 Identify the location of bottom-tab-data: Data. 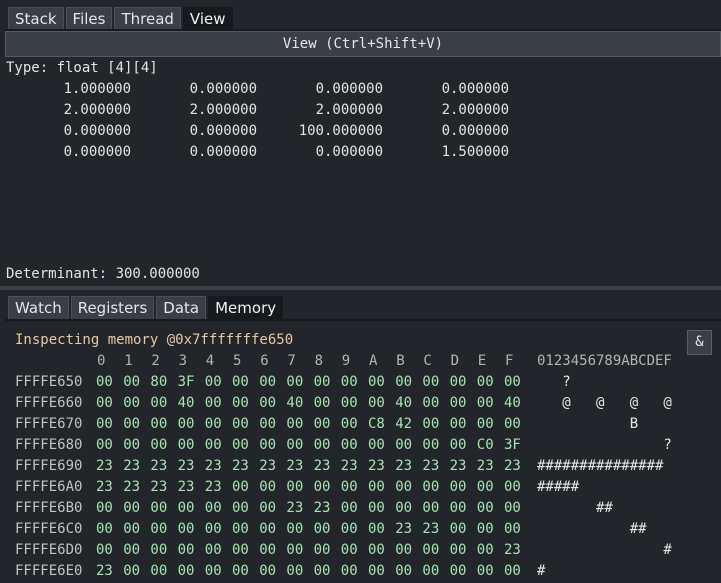
(181, 308).